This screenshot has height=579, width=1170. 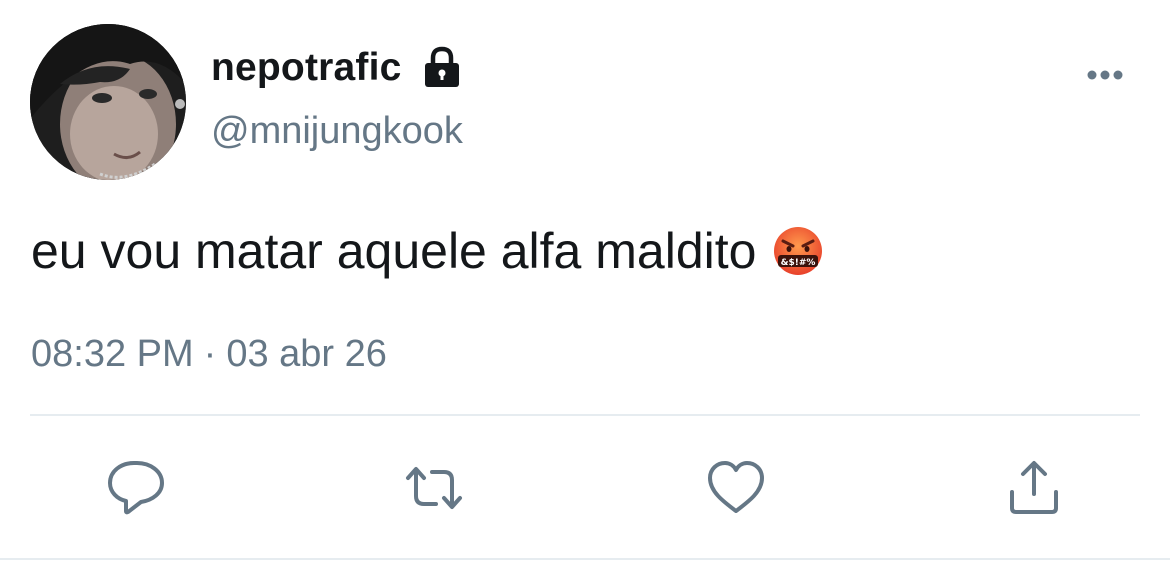 What do you see at coordinates (585, 415) in the screenshot?
I see `divider` at bounding box center [585, 415].